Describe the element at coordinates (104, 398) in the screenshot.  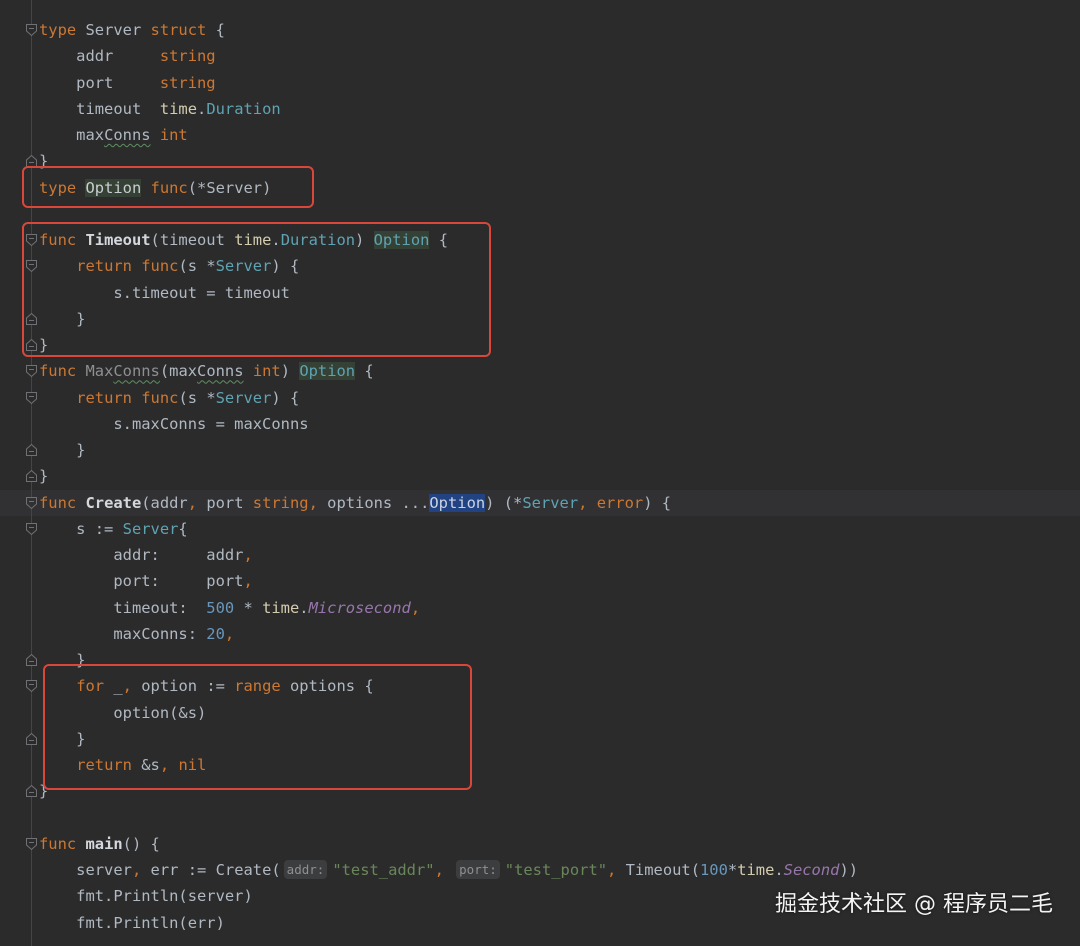
I see `code-token: return` at that location.